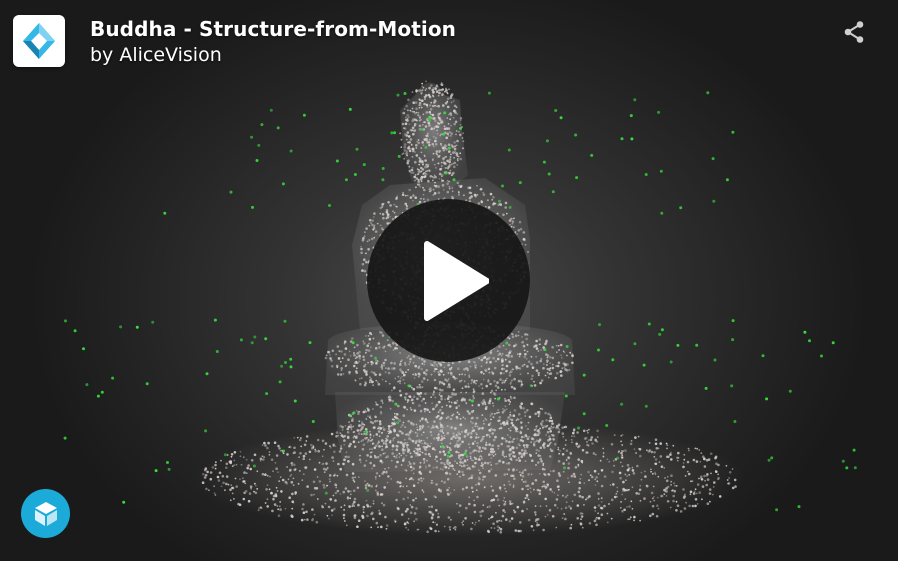 This screenshot has width=898, height=561. I want to click on share-button, so click(854, 32).